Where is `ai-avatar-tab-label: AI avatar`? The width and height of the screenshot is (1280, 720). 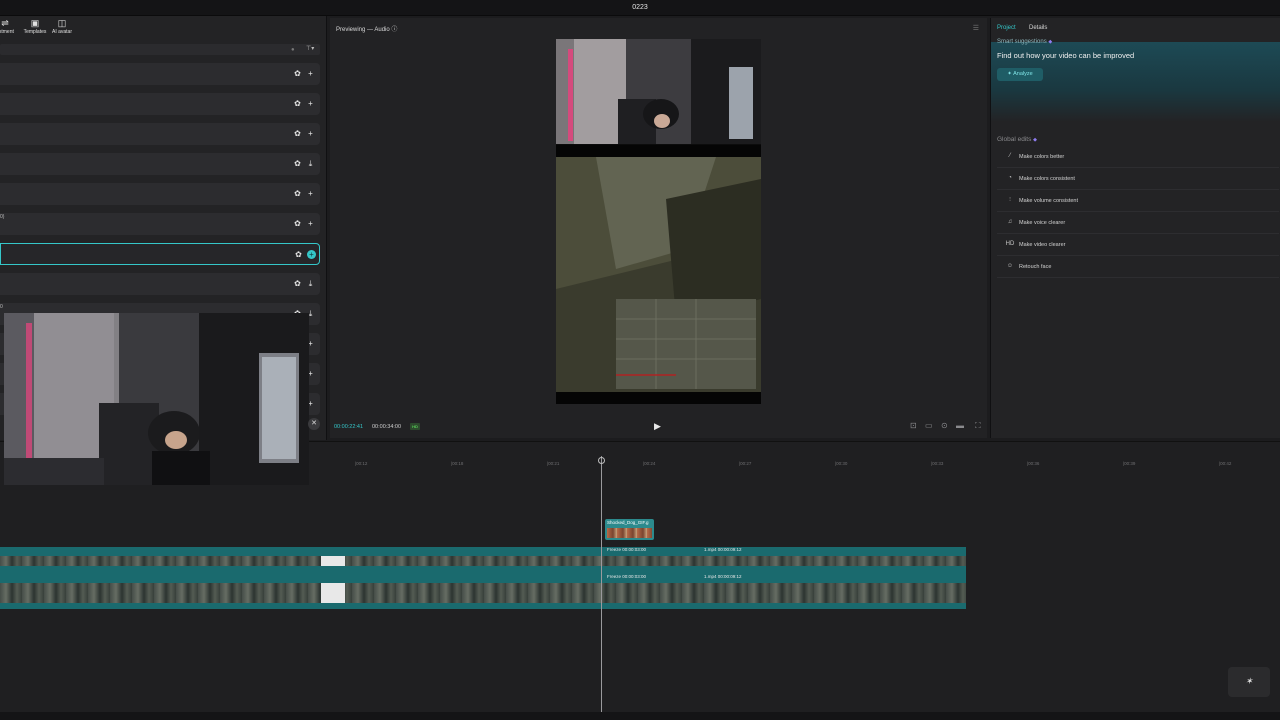 ai-avatar-tab-label: AI avatar is located at coordinates (61, 32).